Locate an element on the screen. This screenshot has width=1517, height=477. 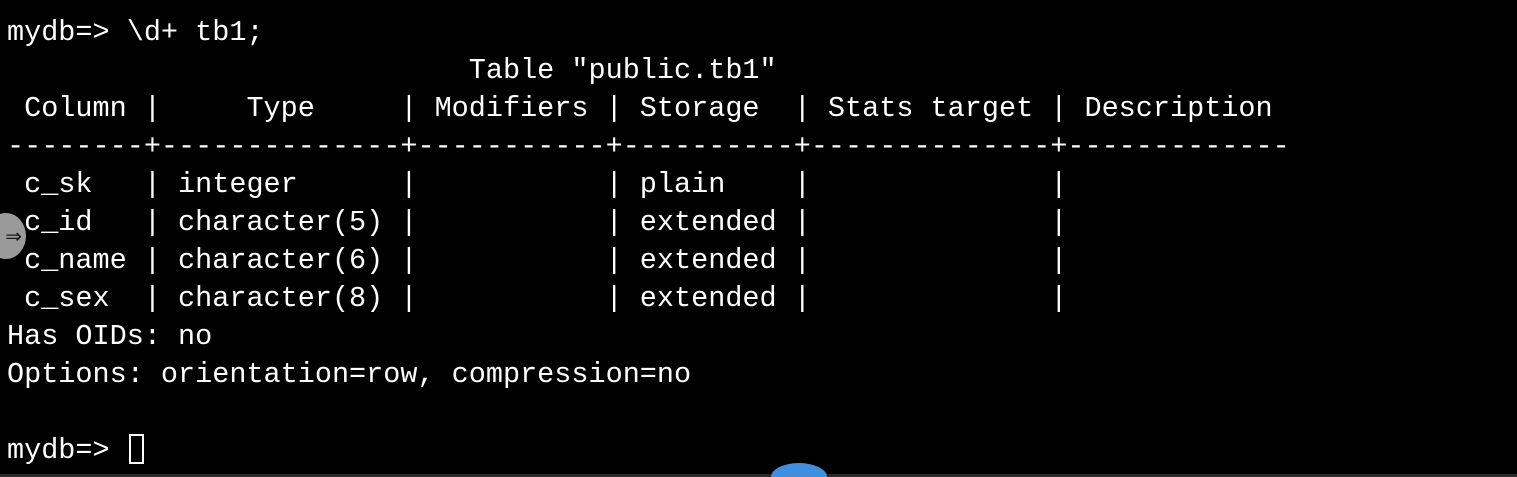
table-row: c_id | character(5) | | extended | | is located at coordinates (537, 222).